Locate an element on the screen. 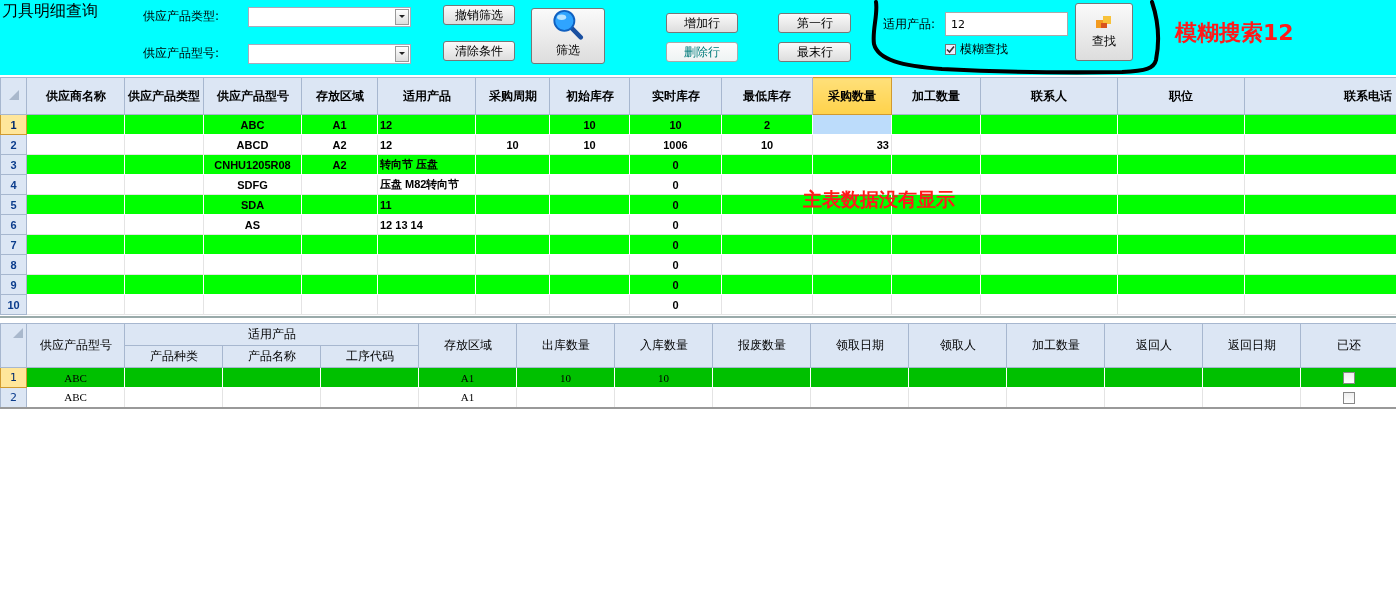 Image resolution: width=1396 pixels, height=589 pixels. column-header: 采购周期 is located at coordinates (512, 96).